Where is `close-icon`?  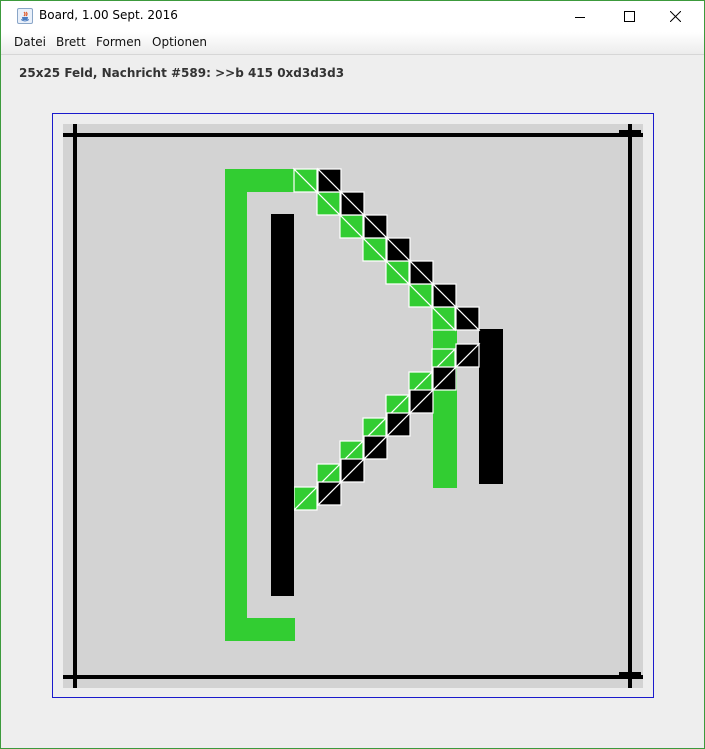 close-icon is located at coordinates (675, 16).